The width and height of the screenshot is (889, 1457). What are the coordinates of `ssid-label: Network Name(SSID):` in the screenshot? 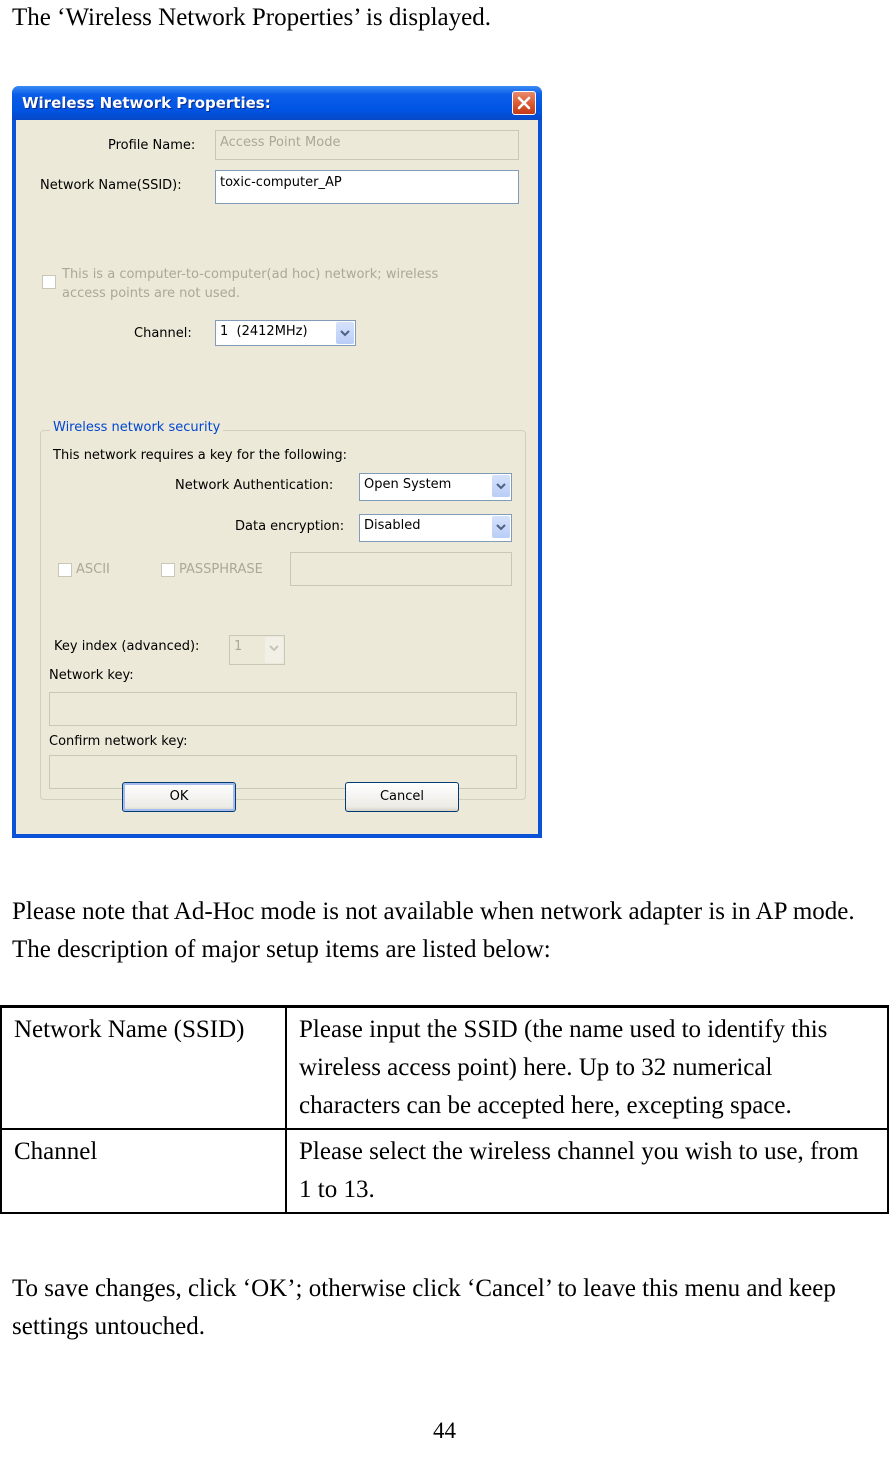 It's located at (111, 185).